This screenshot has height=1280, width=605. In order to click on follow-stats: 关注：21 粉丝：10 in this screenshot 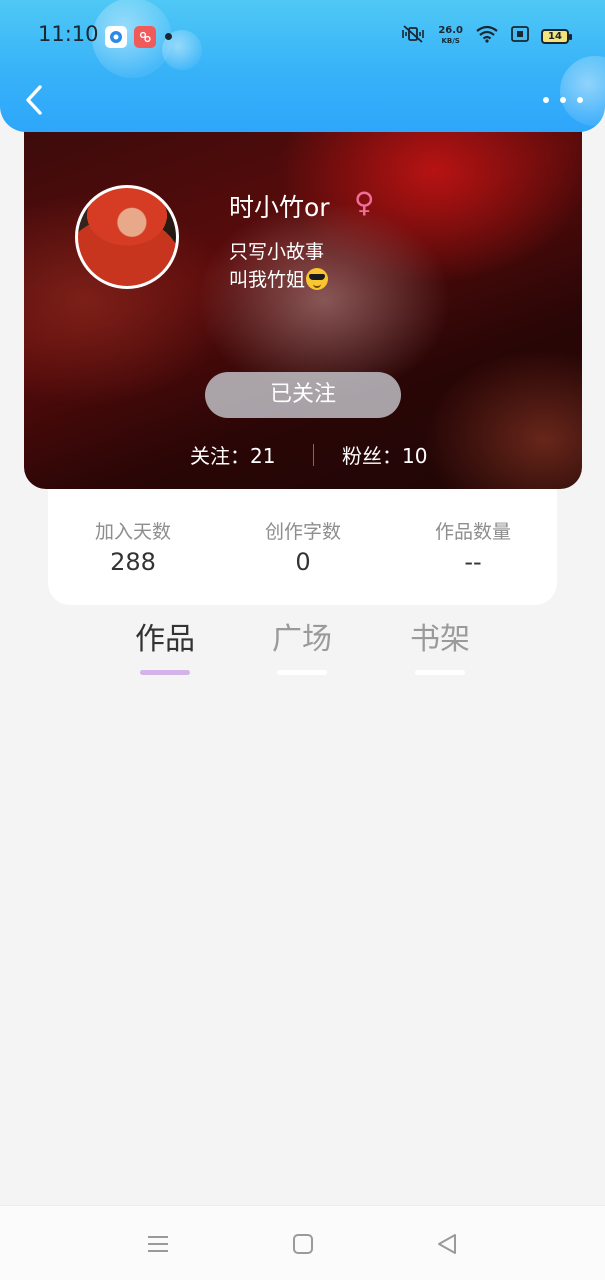, I will do `click(303, 454)`.